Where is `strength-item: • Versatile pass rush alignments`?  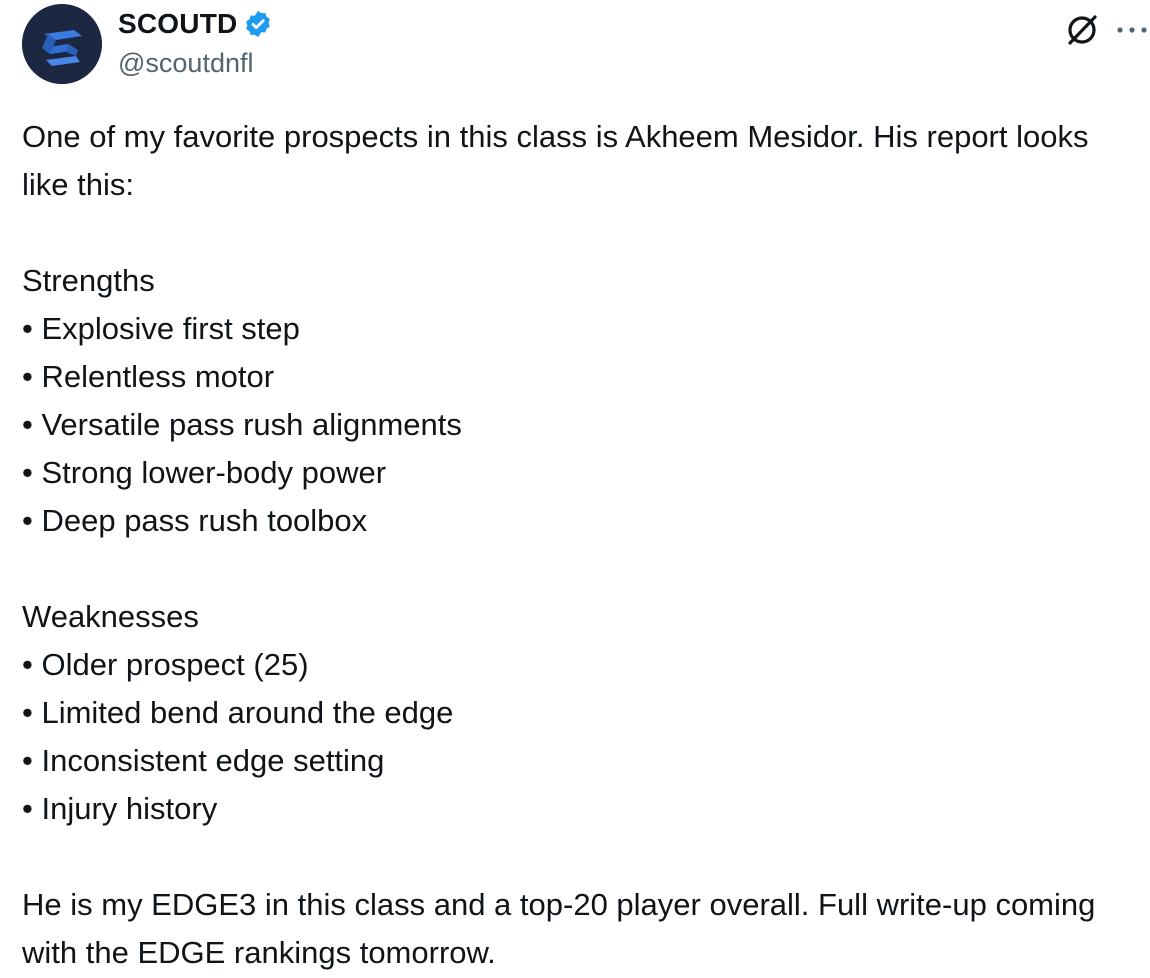
strength-item: • Versatile pass rush alignments is located at coordinates (242, 424).